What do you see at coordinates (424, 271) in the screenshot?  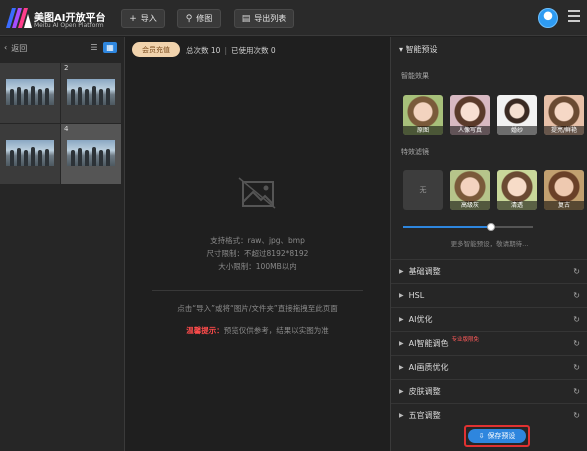 I see `section-label: 基础调整` at bounding box center [424, 271].